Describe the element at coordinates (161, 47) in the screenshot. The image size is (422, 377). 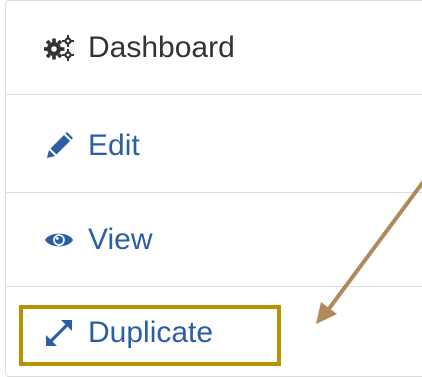
I see `menu-item-label: Dashboard` at that location.